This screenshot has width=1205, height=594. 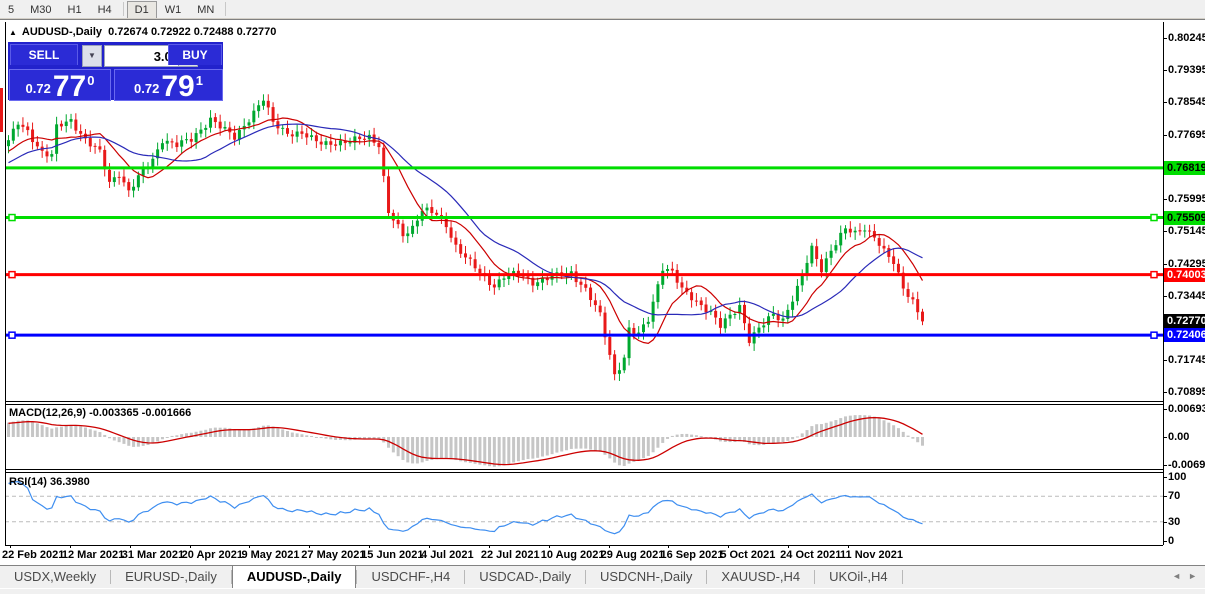 What do you see at coordinates (1163, 283) in the screenshot?
I see `price-axis-line` at bounding box center [1163, 283].